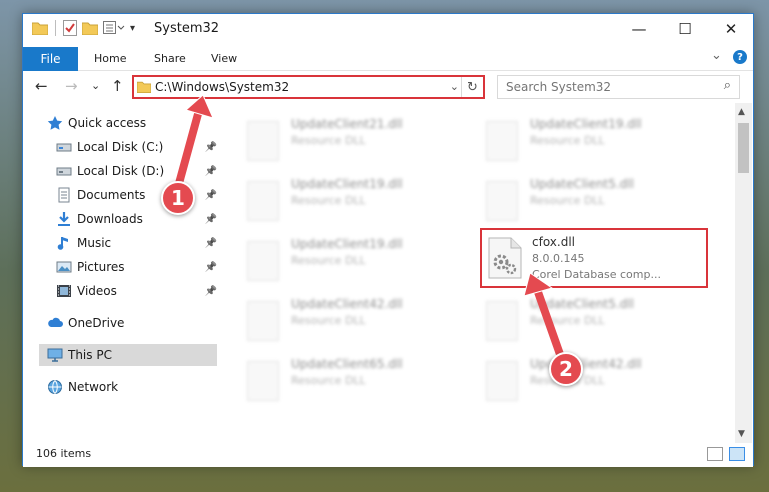 This screenshot has width=769, height=492. Describe the element at coordinates (117, 86) in the screenshot. I see `up-button: ↑` at that location.